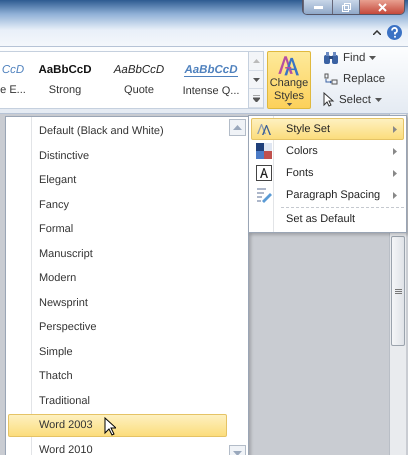 This screenshot has height=455, width=408. Describe the element at coordinates (377, 32) in the screenshot. I see `collapse-ribbon-icon` at that location.